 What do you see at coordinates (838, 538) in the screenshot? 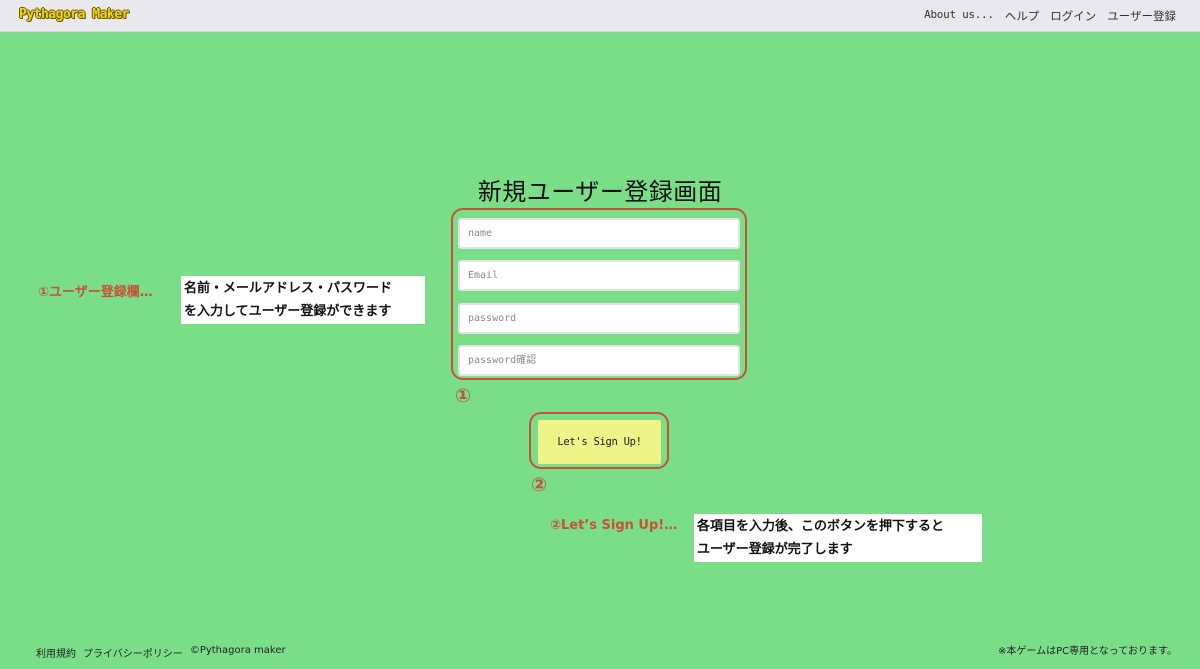
I see `annotation-2-box: 各項目を入力後、このボタンを押下すると ユーザー登録が完了します` at bounding box center [838, 538].